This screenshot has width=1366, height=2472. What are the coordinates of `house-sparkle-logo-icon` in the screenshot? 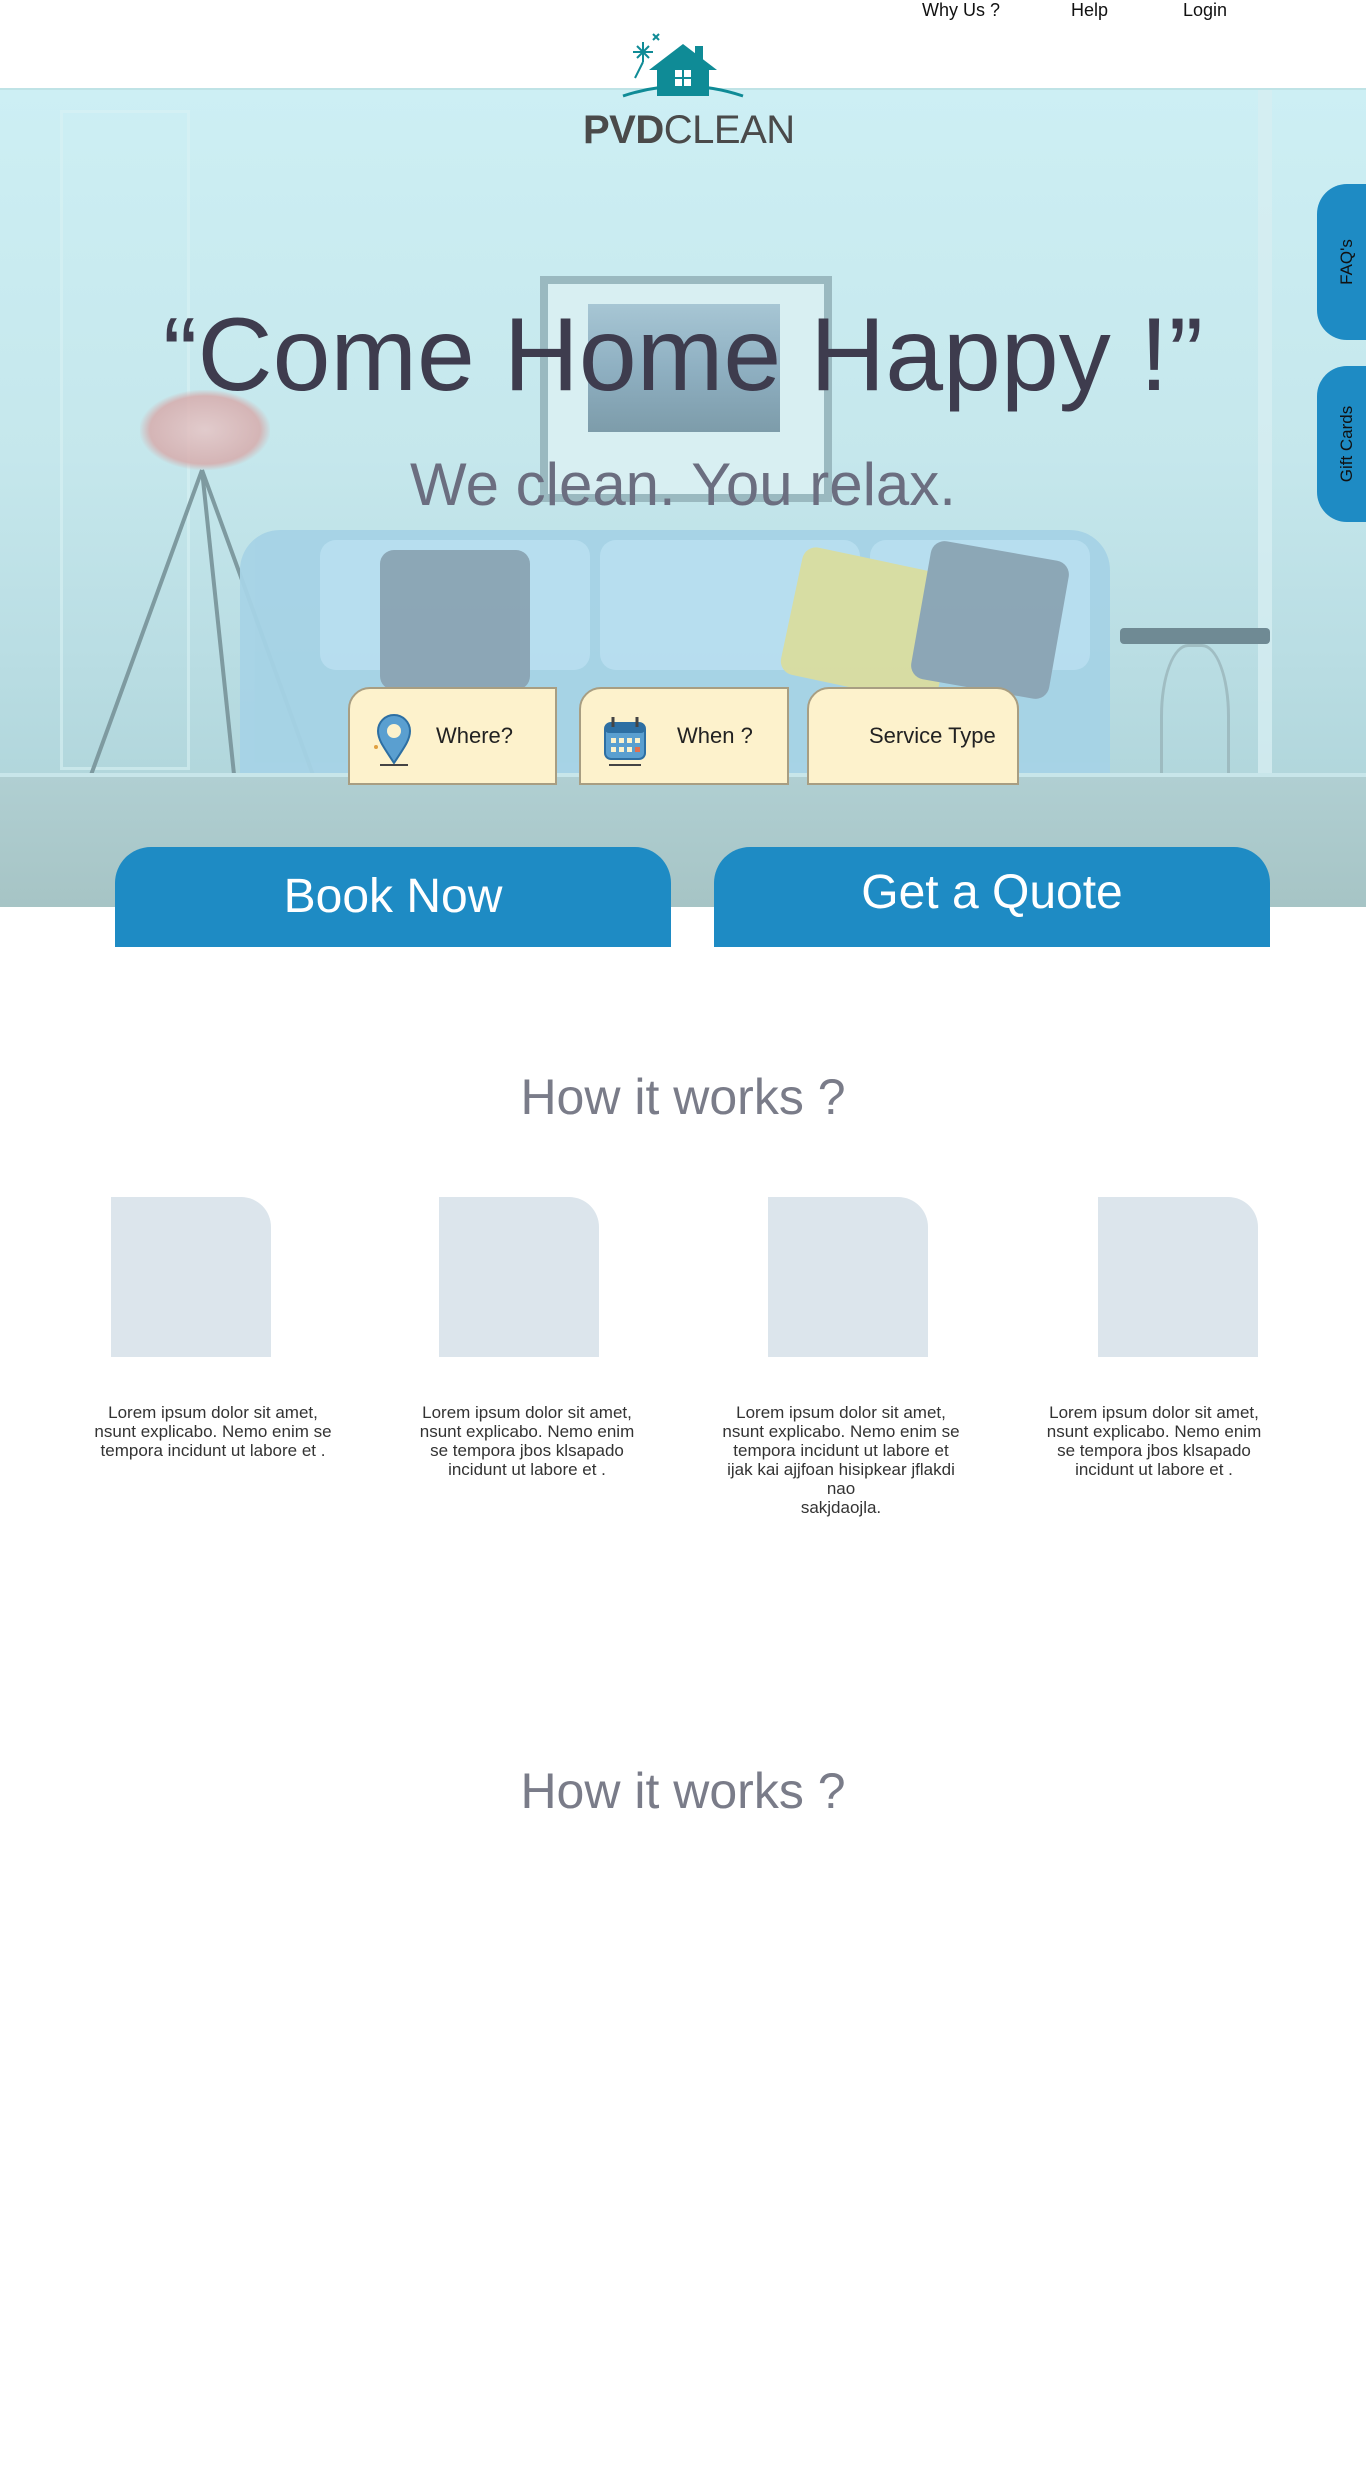 It's located at (683, 65).